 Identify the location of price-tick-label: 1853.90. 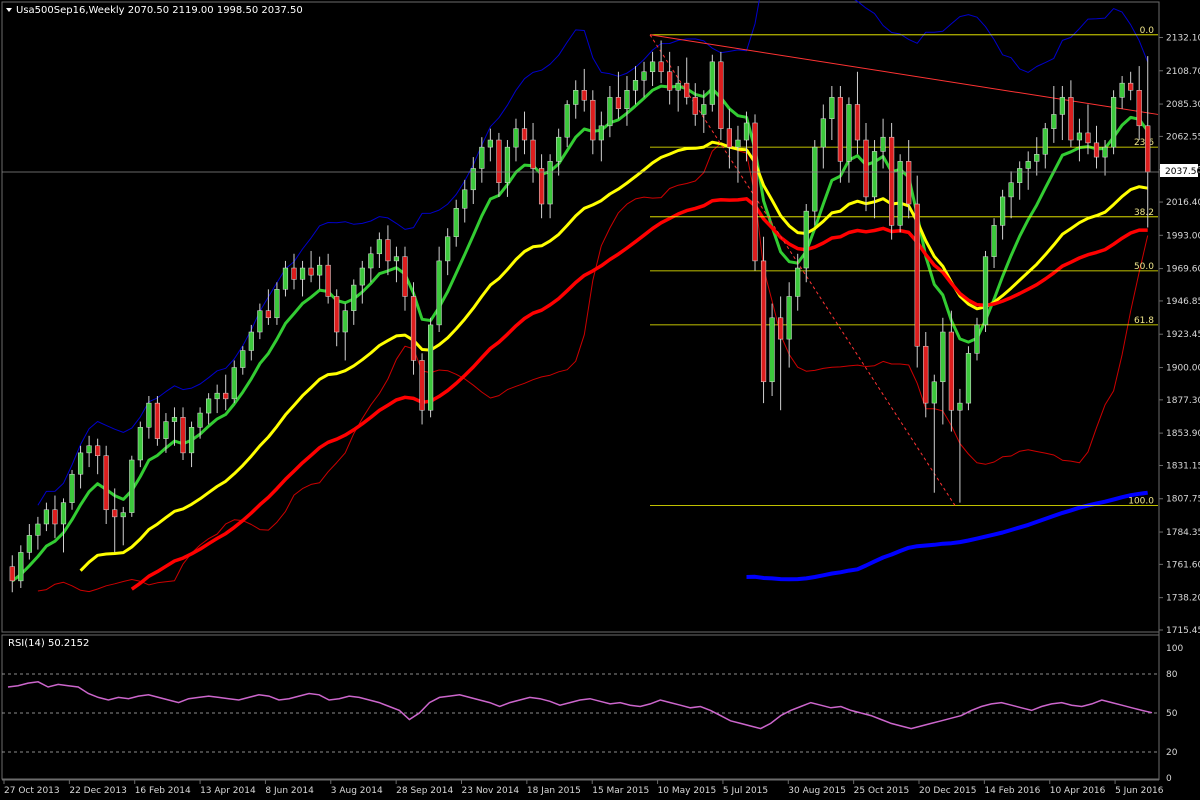
(1183, 434).